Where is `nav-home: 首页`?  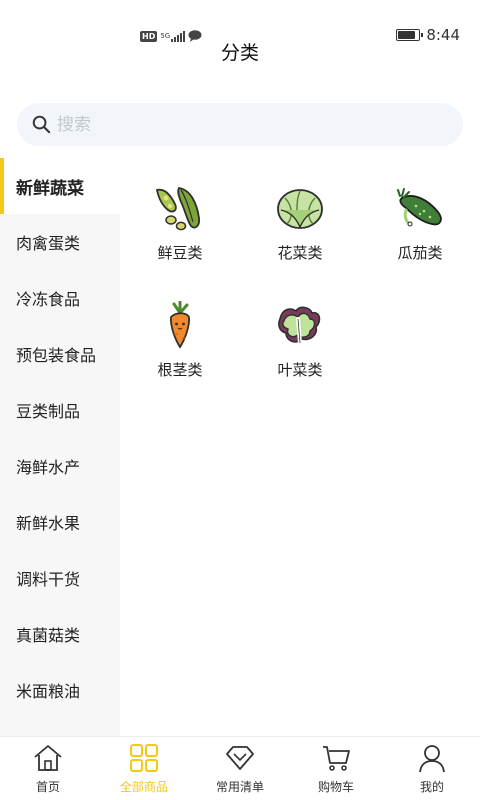
nav-home: 首页 is located at coordinates (48, 768).